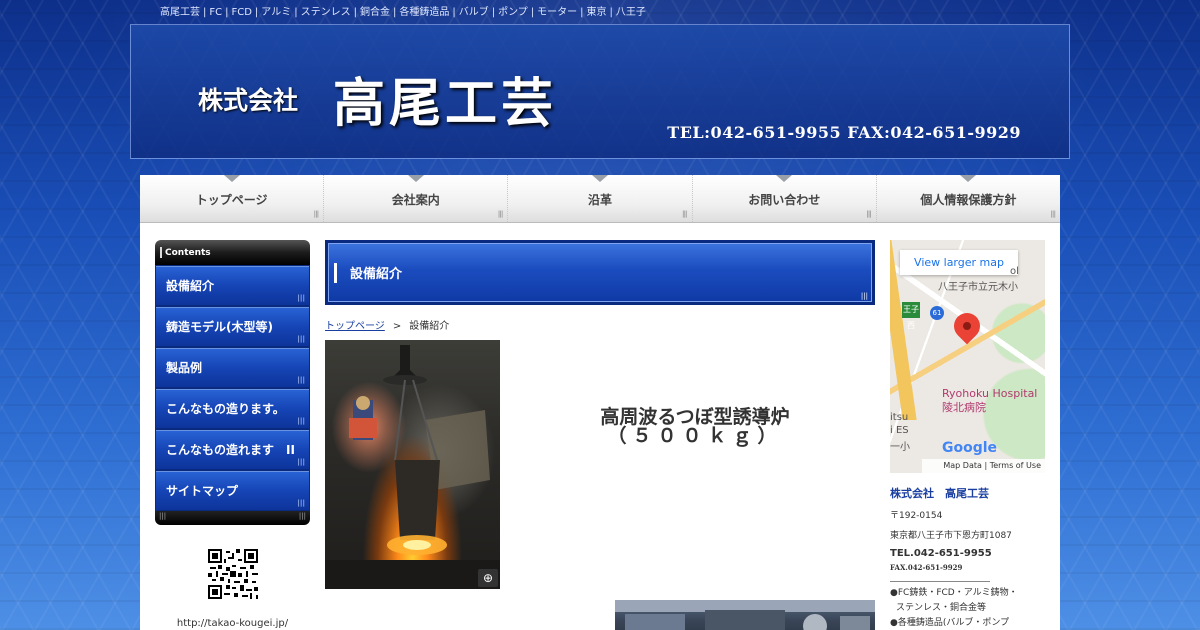  What do you see at coordinates (962, 465) in the screenshot?
I see `map-data-link: Map Data` at bounding box center [962, 465].